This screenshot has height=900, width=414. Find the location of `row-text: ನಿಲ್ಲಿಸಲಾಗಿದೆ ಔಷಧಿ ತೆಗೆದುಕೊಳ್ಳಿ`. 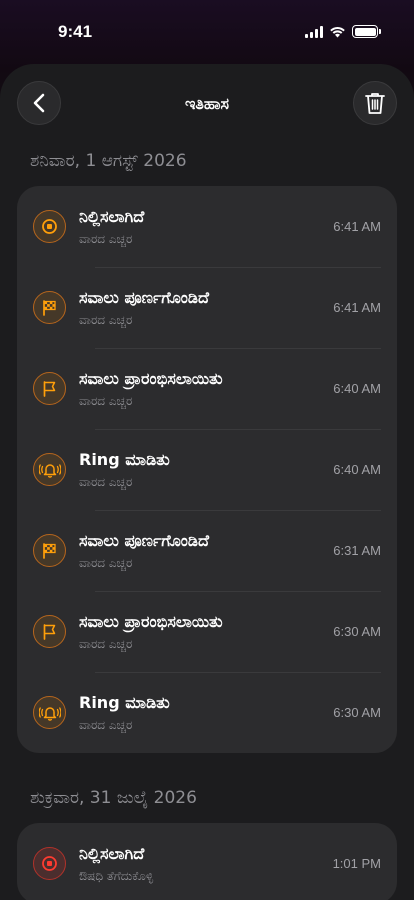

row-text: ನಿಲ್ಲಿಸಲಾಗಿದೆ ಔಷಧಿ ತೆಗೆದುಕೊಳ್ಳಿ is located at coordinates (206, 864).